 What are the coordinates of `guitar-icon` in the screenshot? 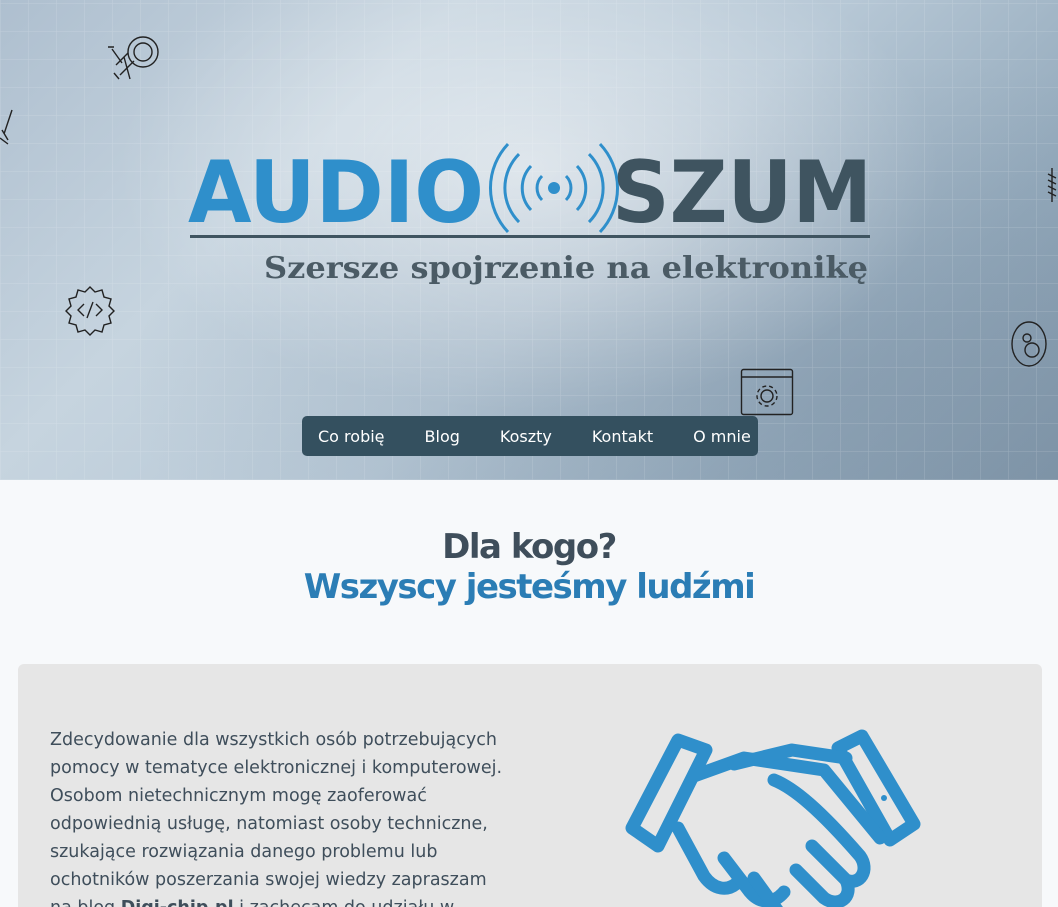 It's located at (6, 127).